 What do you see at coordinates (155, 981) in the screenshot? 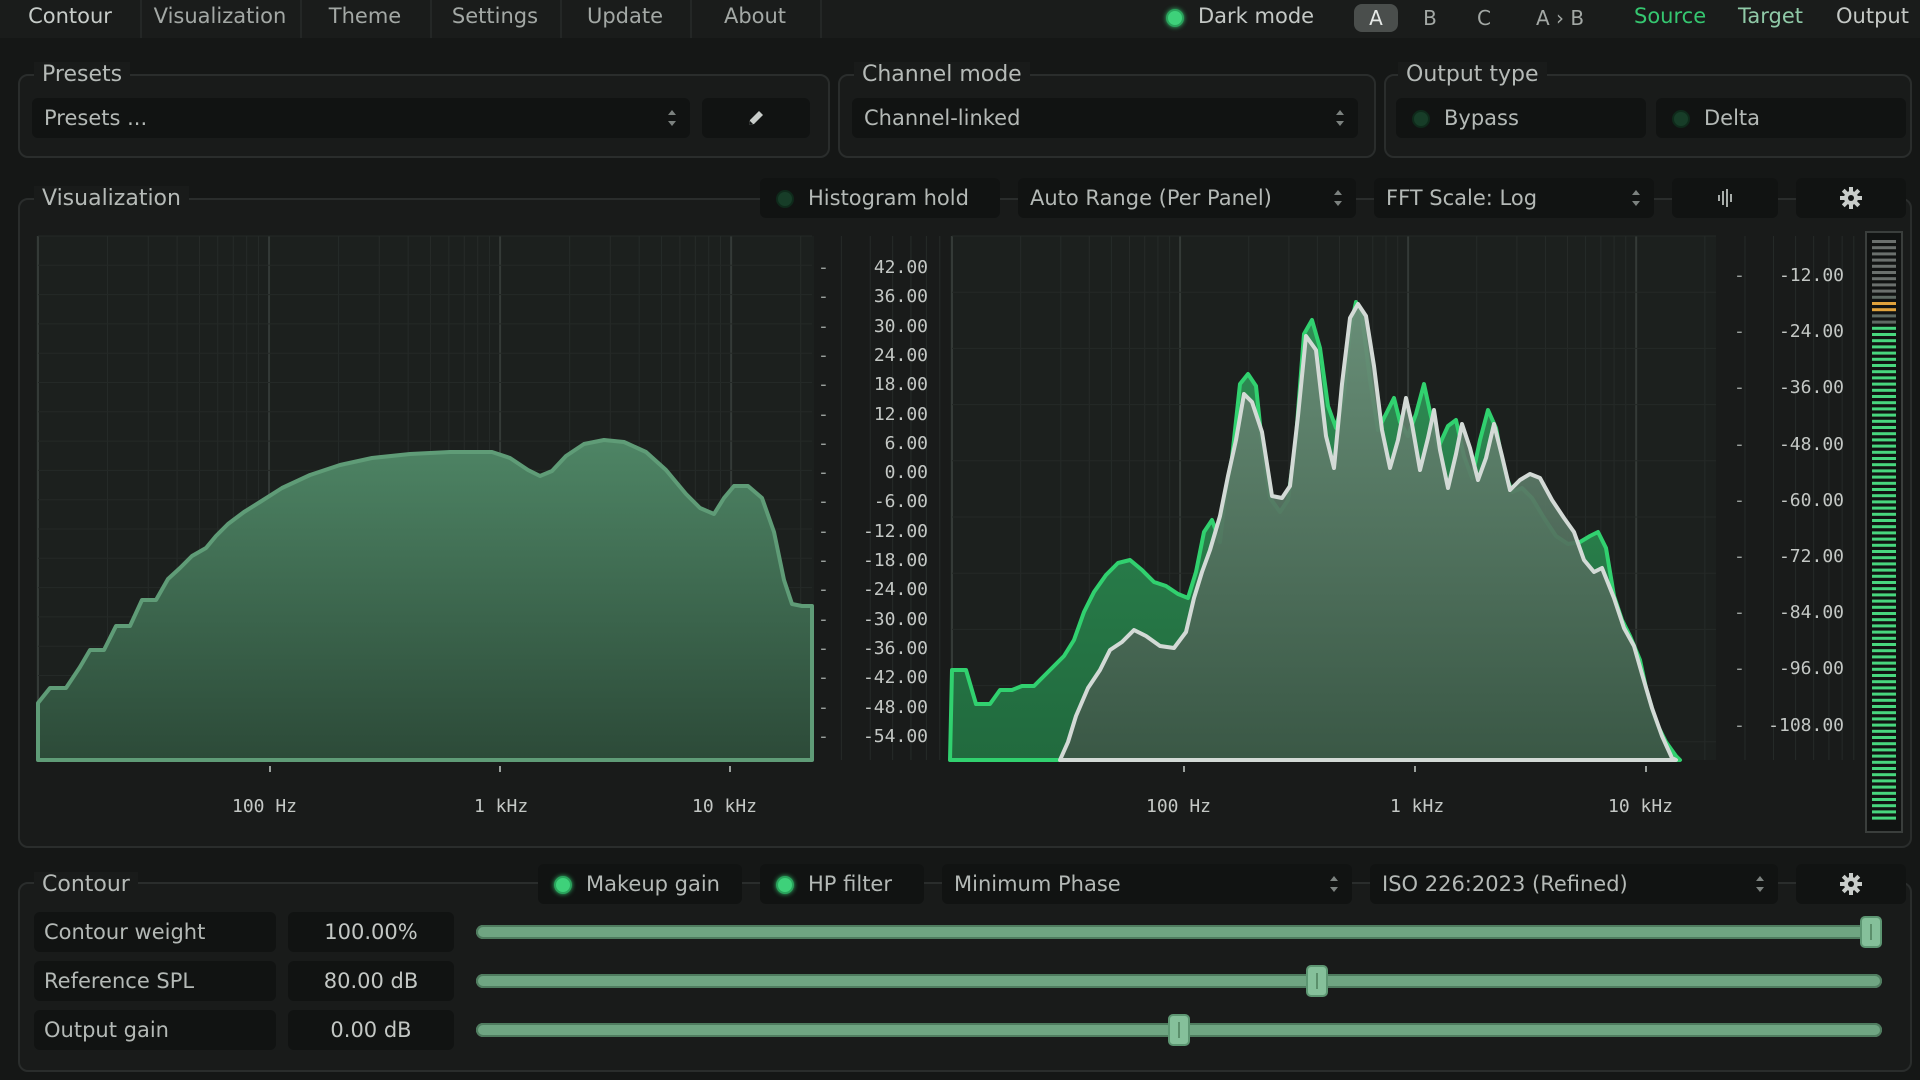
I see `reference-spl-label: Reference SPL` at bounding box center [155, 981].